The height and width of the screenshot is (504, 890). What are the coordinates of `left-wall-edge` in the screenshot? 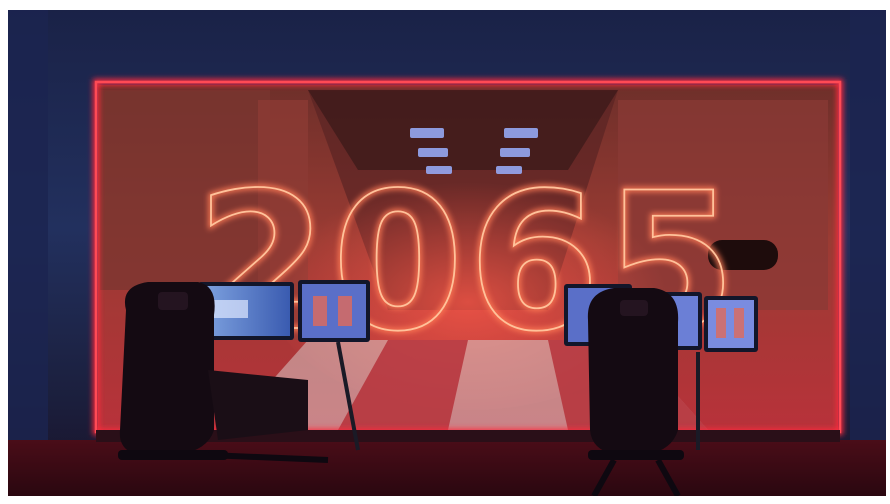 It's located at (28, 225).